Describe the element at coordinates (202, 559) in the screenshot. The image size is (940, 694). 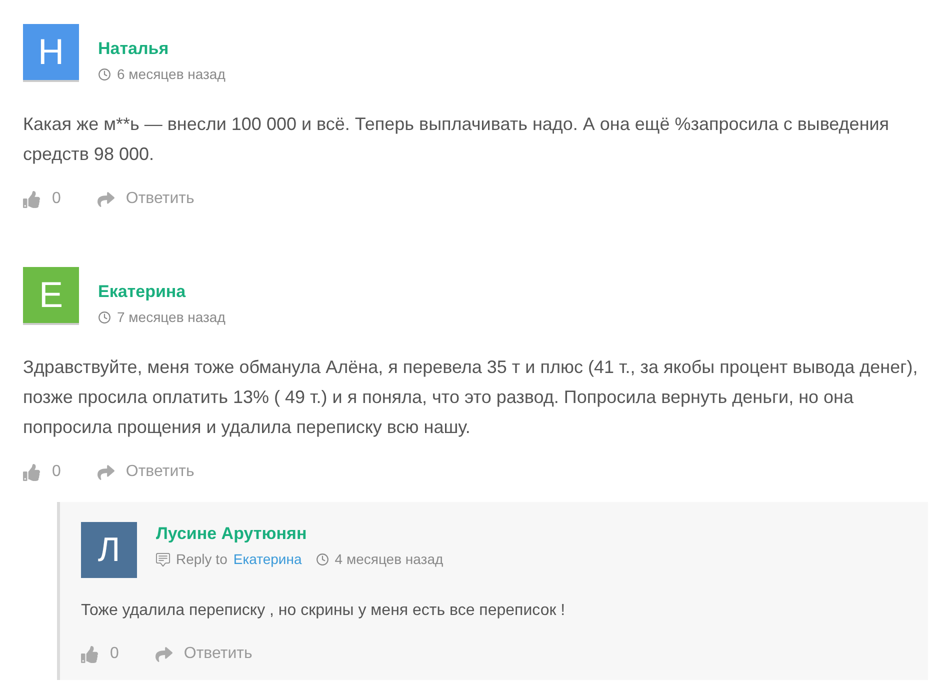
I see `reply-to-label: Reply to` at that location.